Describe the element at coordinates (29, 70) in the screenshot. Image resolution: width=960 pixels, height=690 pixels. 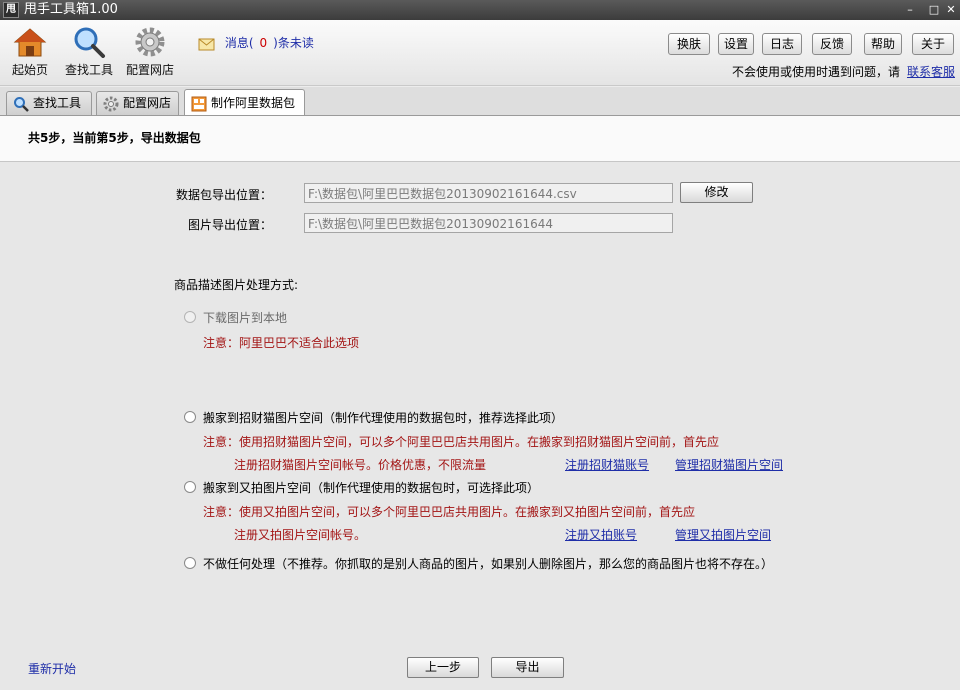
I see `home-label: 起始页` at that location.